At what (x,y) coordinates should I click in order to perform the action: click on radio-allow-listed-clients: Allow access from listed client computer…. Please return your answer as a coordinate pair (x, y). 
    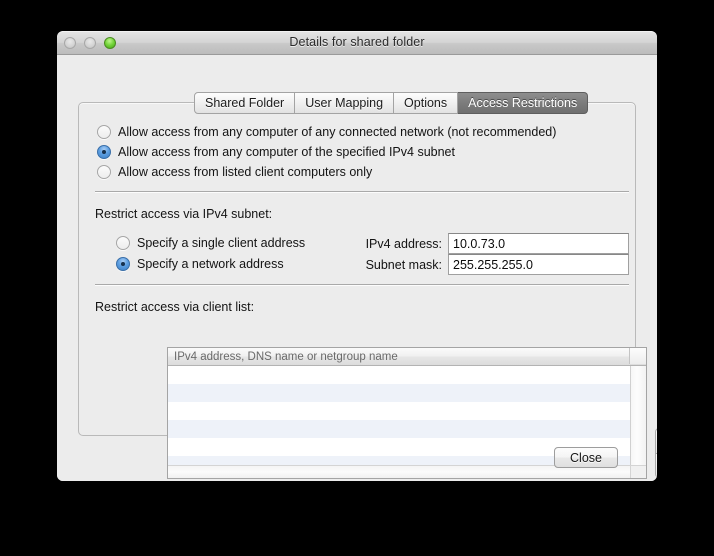
    Looking at the image, I should click on (234, 172).